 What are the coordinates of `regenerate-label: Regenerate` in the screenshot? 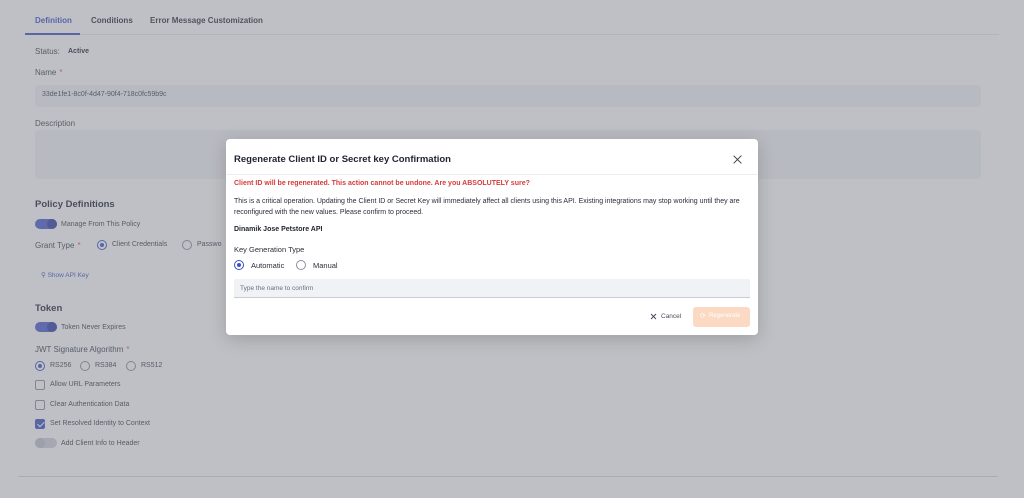 It's located at (725, 316).